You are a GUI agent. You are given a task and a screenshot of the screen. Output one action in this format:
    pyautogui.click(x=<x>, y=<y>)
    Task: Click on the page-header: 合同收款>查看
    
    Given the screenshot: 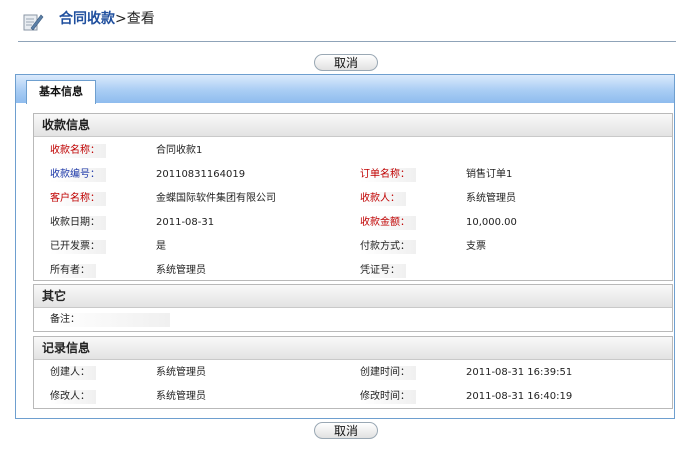 What is the action you would take?
    pyautogui.click(x=346, y=21)
    